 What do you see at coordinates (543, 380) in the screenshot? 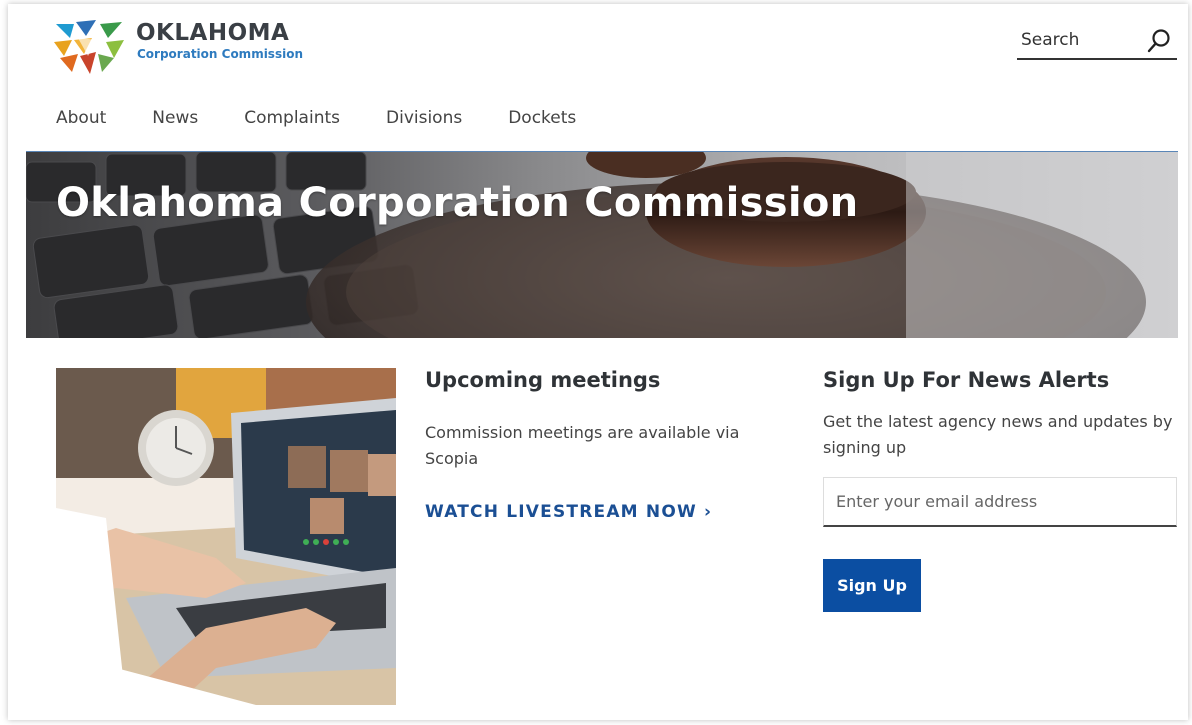
I see `upcoming-meetings-heading: Upcoming meetings` at bounding box center [543, 380].